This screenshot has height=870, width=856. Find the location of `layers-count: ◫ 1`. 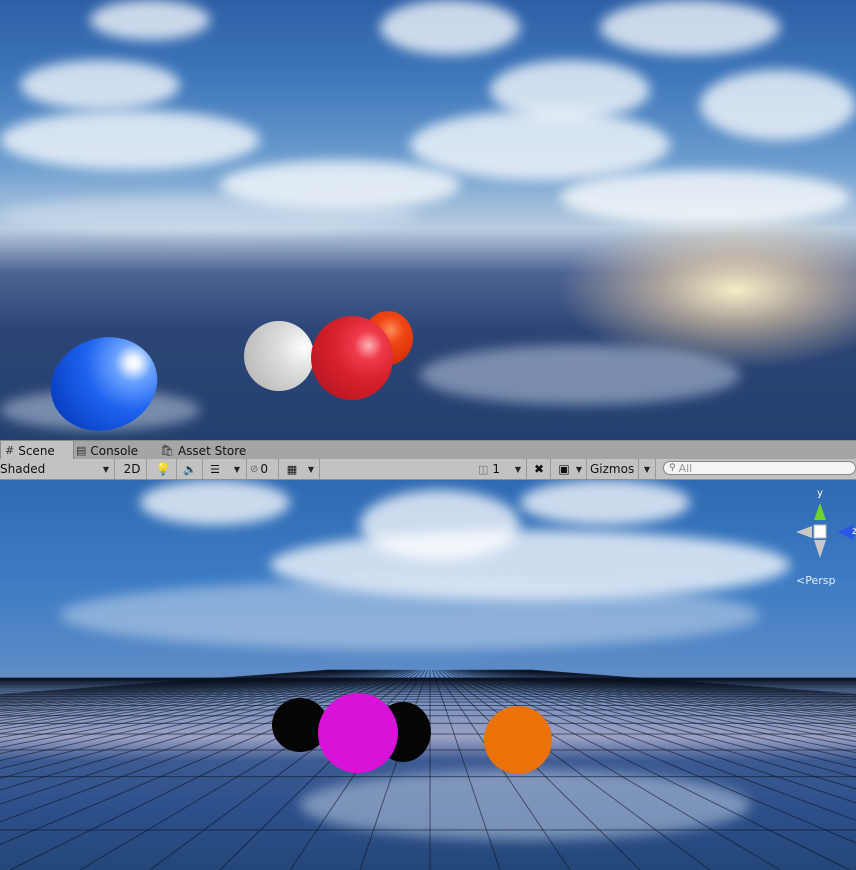

layers-count: ◫ 1 is located at coordinates (494, 469).